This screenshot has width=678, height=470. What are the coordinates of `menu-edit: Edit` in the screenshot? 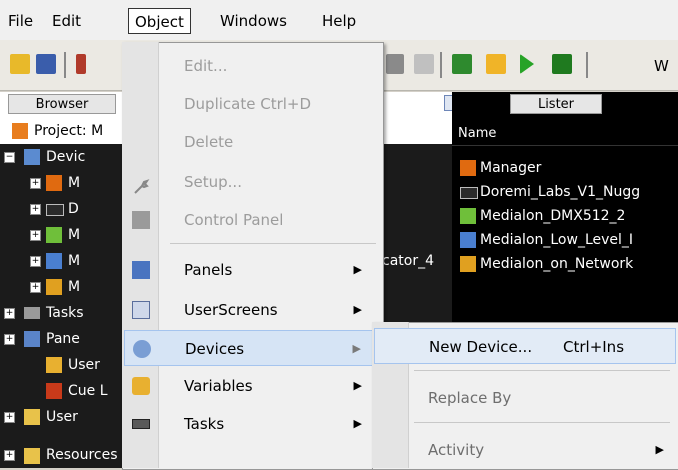 It's located at (66, 21).